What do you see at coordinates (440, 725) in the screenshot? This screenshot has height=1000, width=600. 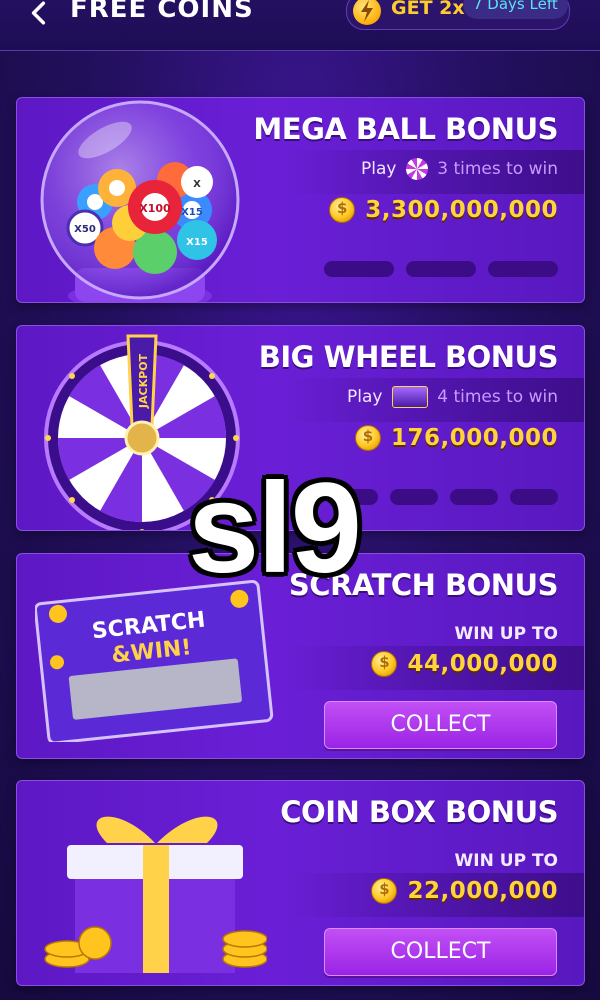 I see `scratch-collect-button: COLLECT` at bounding box center [440, 725].